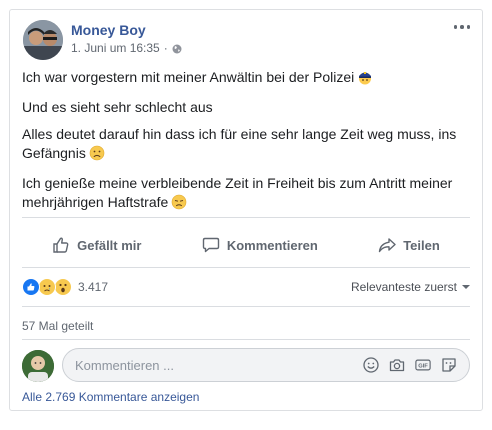  I want to click on reactions-summary: 3.417, so click(65, 287).